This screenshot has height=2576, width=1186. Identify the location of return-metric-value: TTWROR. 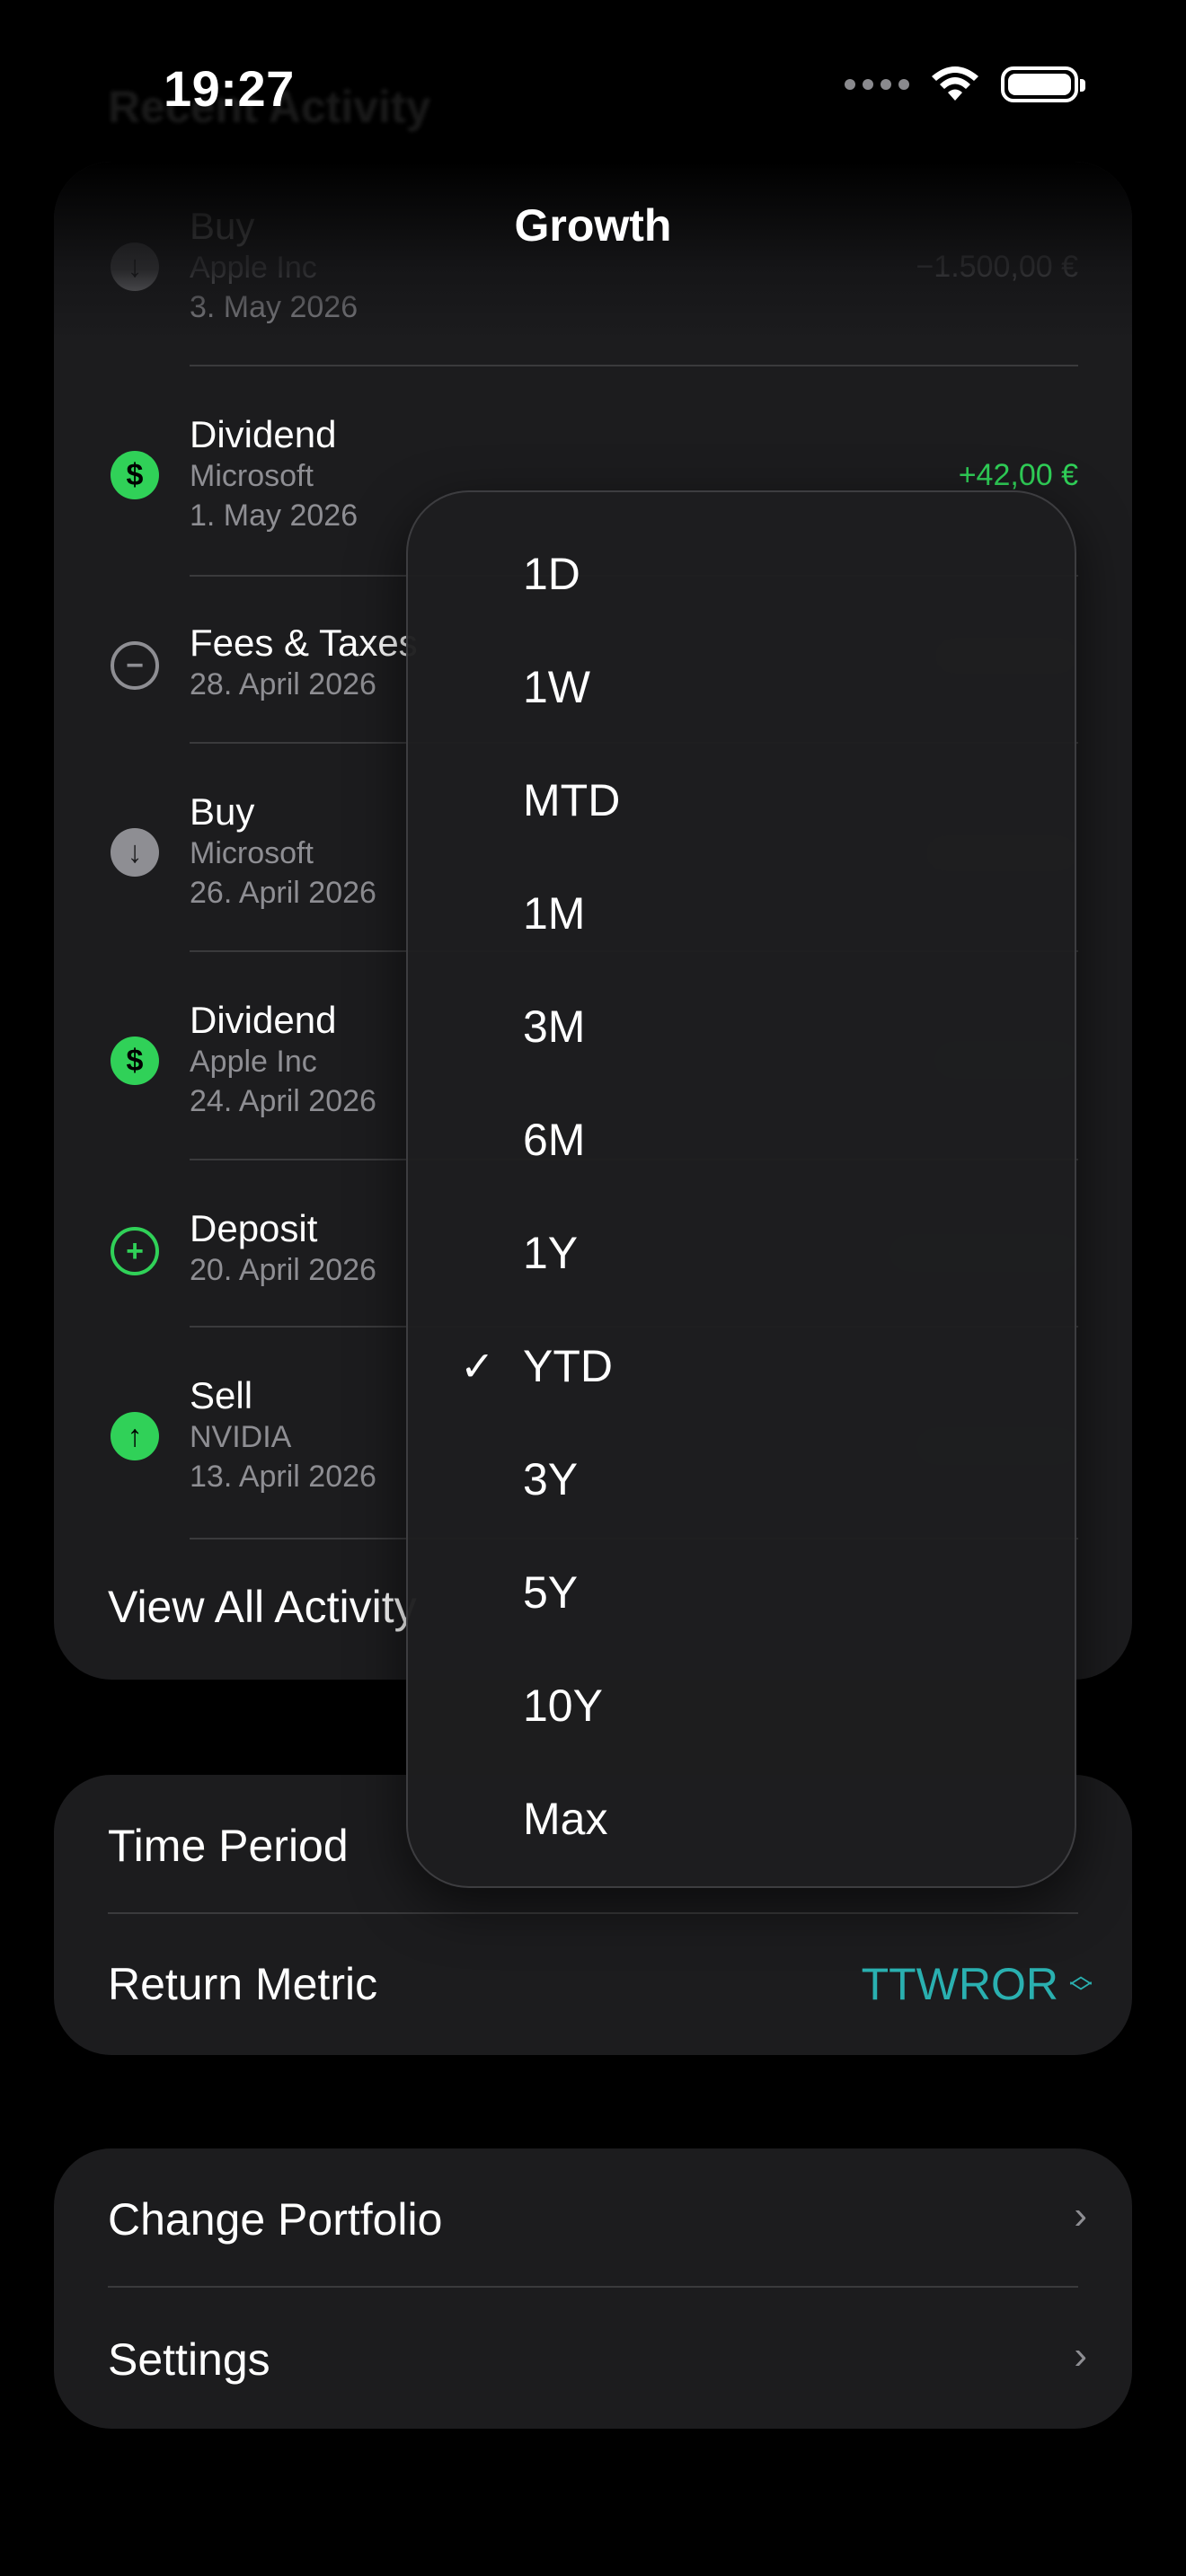
(959, 1984).